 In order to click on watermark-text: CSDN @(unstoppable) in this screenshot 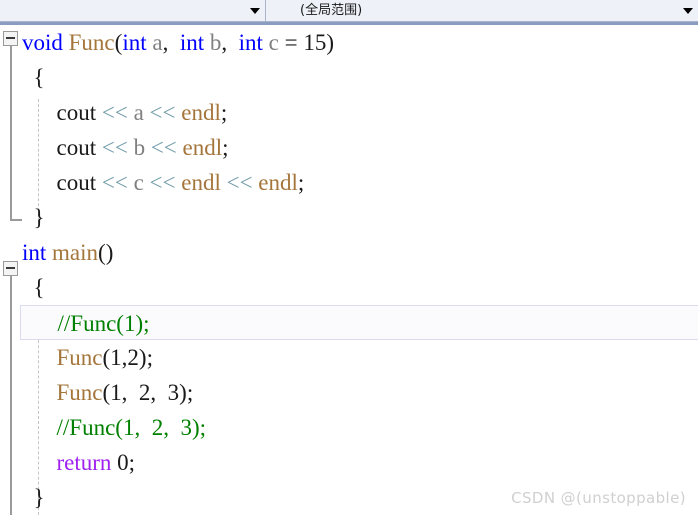, I will do `click(598, 498)`.